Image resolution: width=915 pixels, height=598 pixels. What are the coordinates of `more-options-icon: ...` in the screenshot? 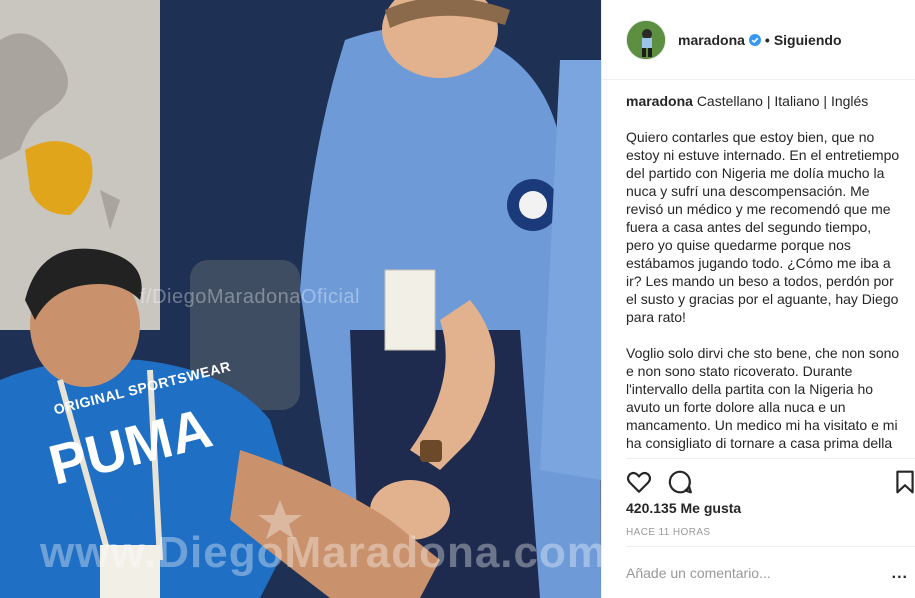 It's located at (900, 574).